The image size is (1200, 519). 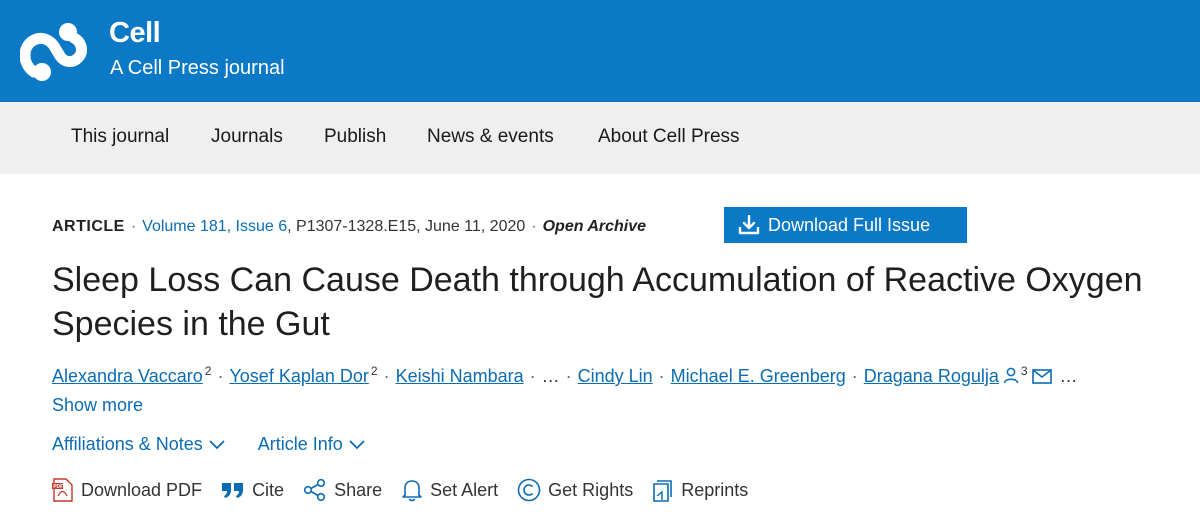 What do you see at coordinates (1024, 371) in the screenshot?
I see `author-affiliation-sup: 3` at bounding box center [1024, 371].